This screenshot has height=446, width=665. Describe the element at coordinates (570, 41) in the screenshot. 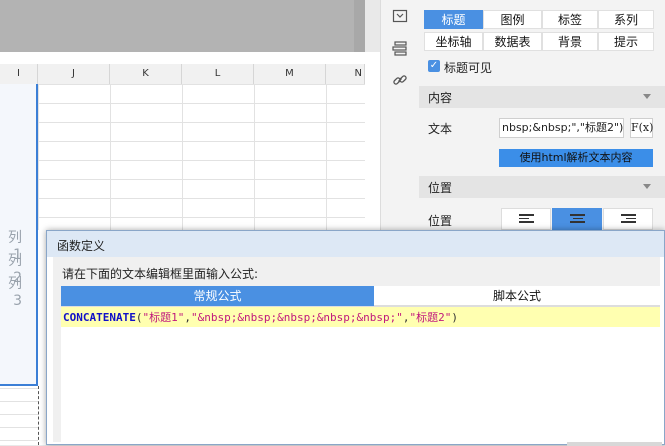

I see `tab-background: 背景` at that location.